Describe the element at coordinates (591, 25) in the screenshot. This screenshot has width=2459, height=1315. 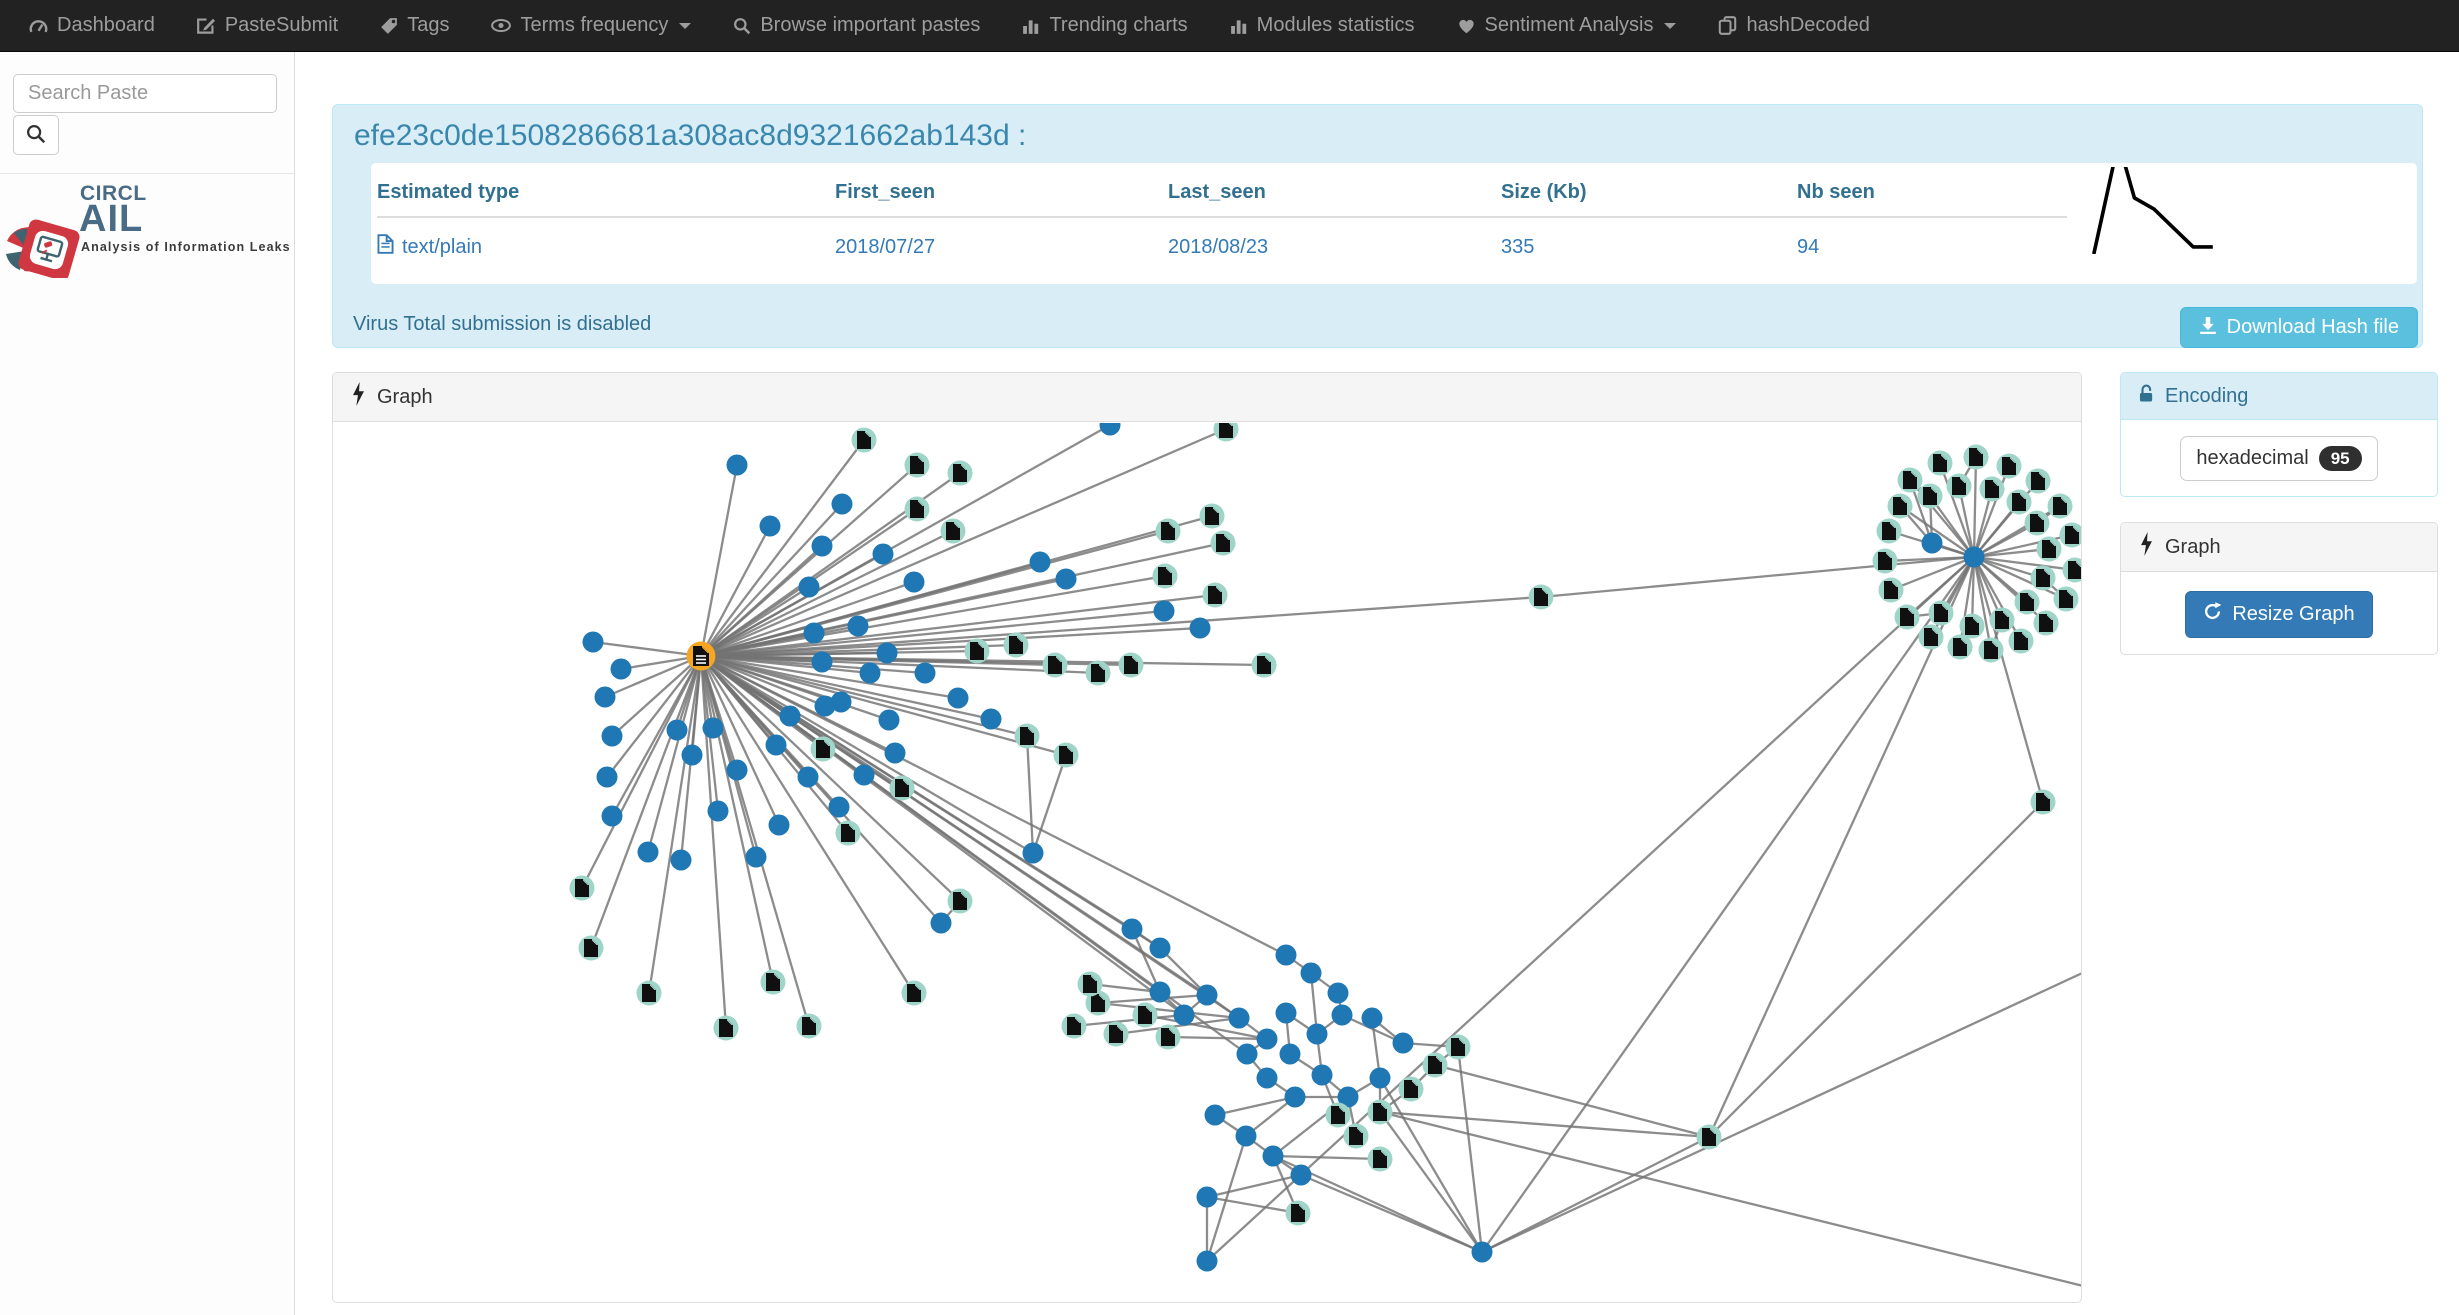
I see `nav-item-terms-frequency: Terms frequency` at that location.